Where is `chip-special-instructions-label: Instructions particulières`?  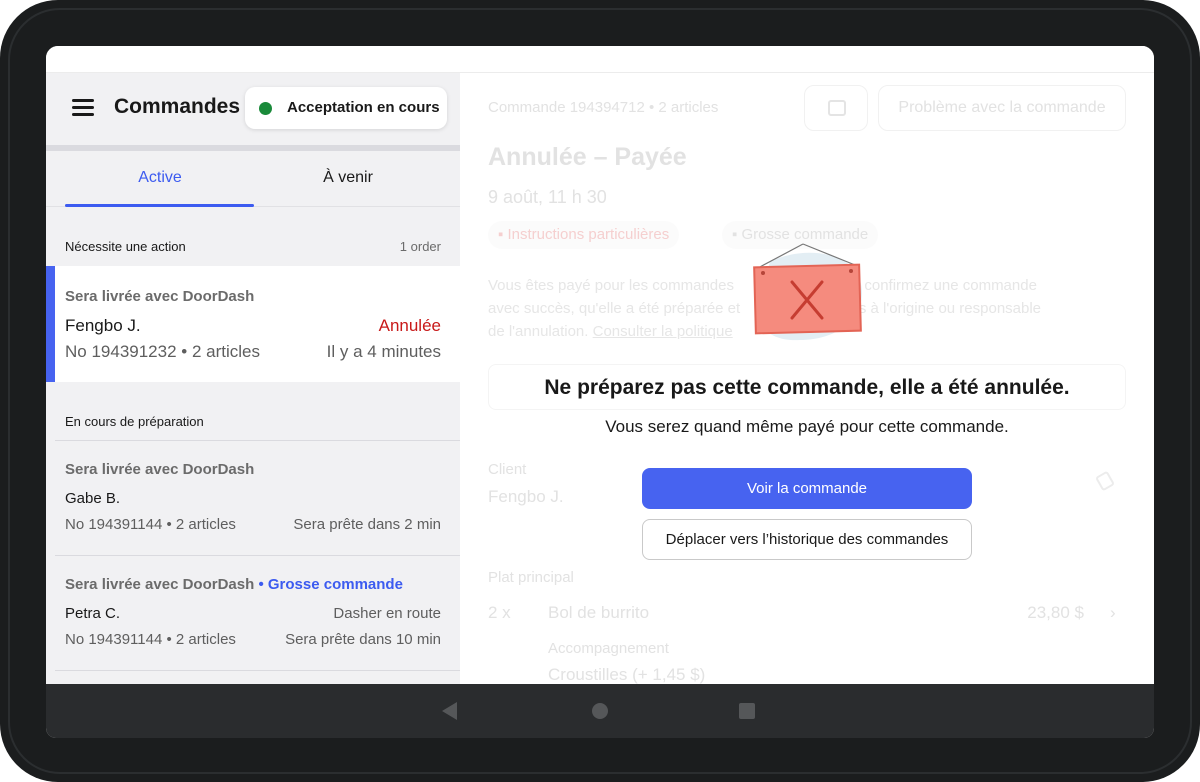 chip-special-instructions-label: Instructions particulières is located at coordinates (588, 234).